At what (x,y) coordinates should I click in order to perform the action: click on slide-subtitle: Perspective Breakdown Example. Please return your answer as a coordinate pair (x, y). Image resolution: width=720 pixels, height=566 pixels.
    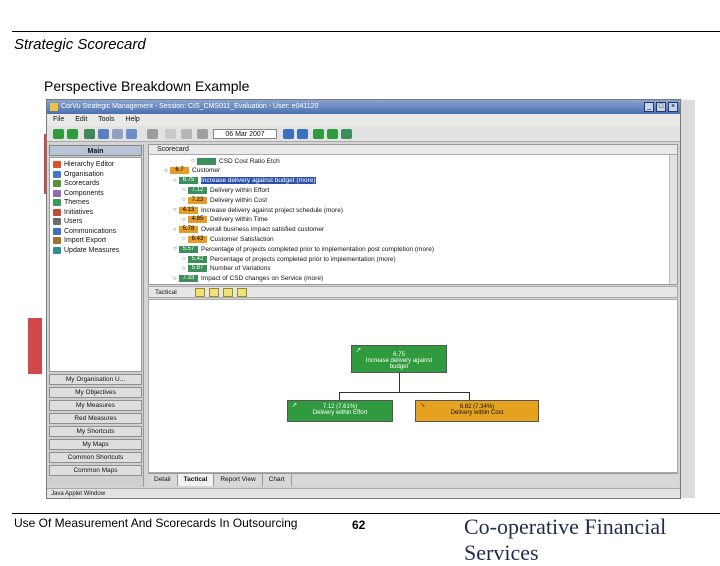
    Looking at the image, I should click on (147, 86).